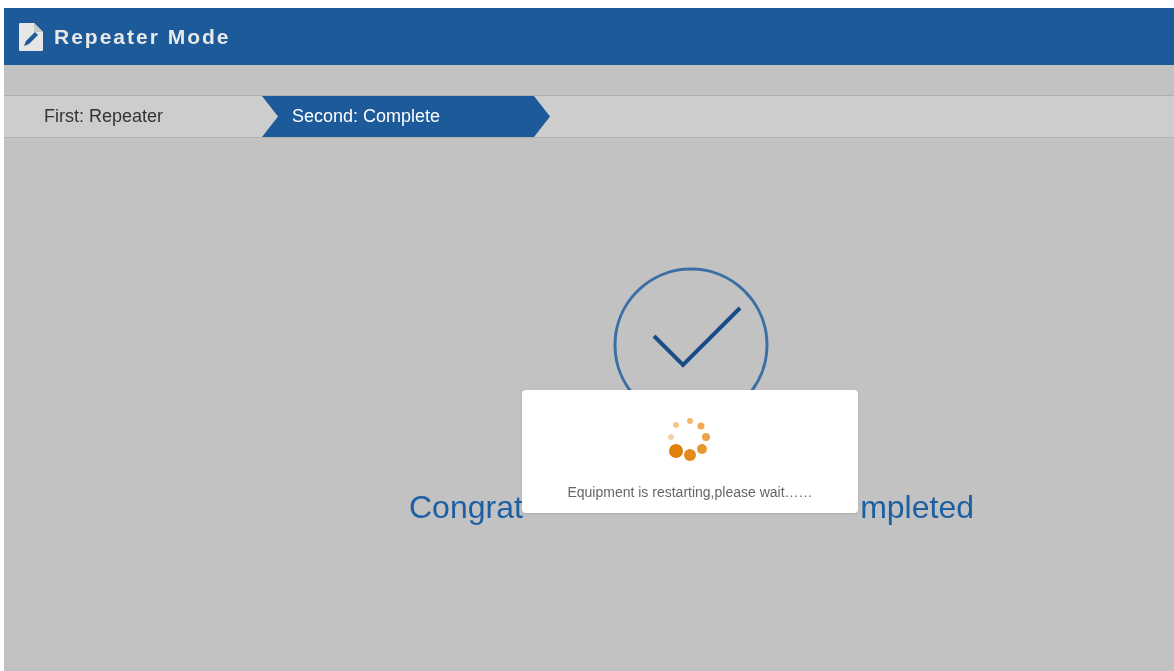 Image resolution: width=1174 pixels, height=671 pixels. Describe the element at coordinates (133, 116) in the screenshot. I see `step-tab: First: Repeater` at that location.